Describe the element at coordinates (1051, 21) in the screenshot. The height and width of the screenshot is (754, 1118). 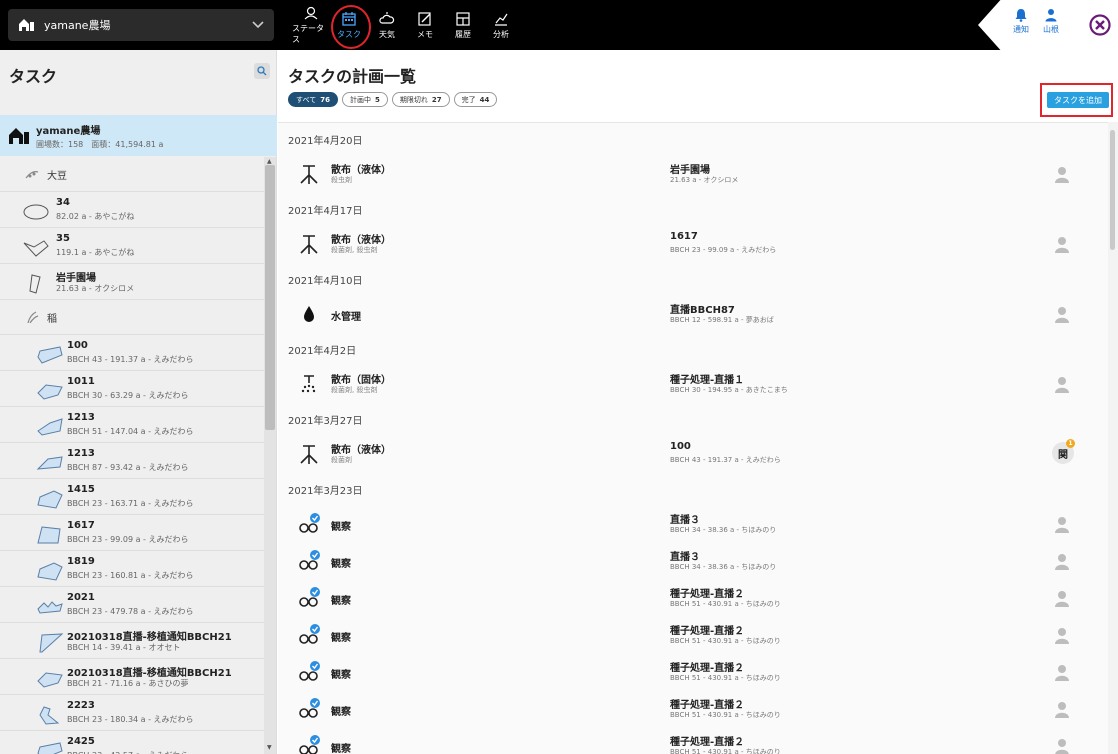
I see `user-menu-button: 山根` at that location.